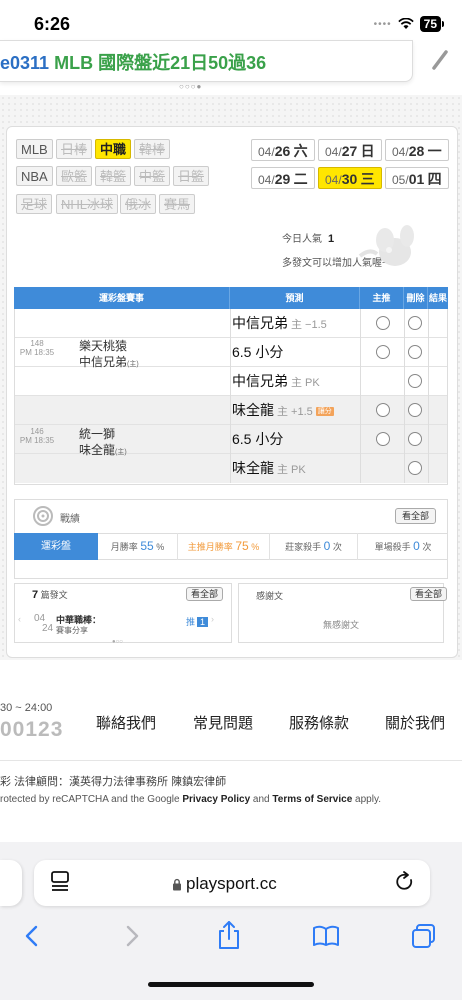  What do you see at coordinates (103, 442) in the screenshot?
I see `game-teams: 統一獅 味全龍(主)` at bounding box center [103, 442].